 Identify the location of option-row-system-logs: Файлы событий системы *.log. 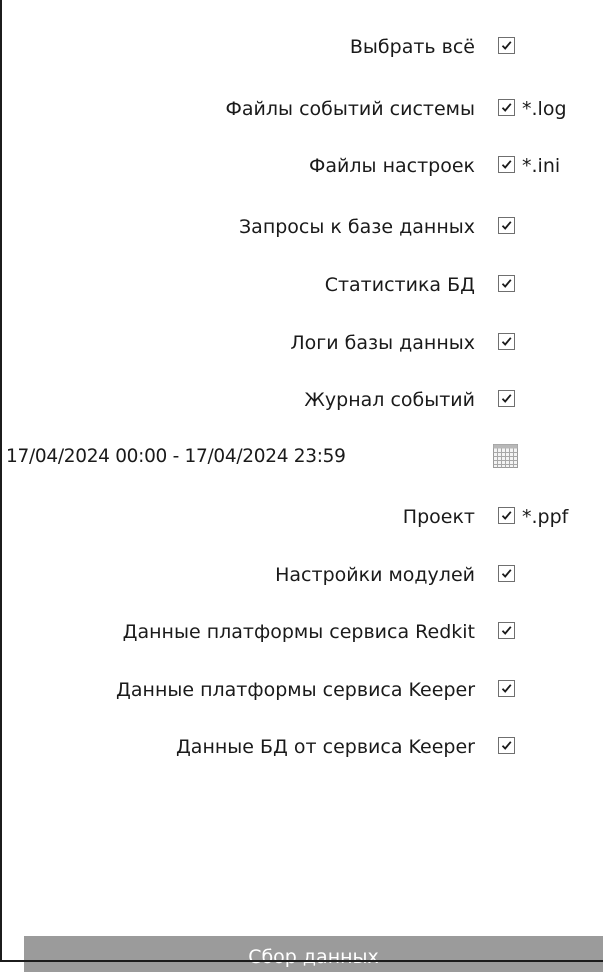
(301, 109).